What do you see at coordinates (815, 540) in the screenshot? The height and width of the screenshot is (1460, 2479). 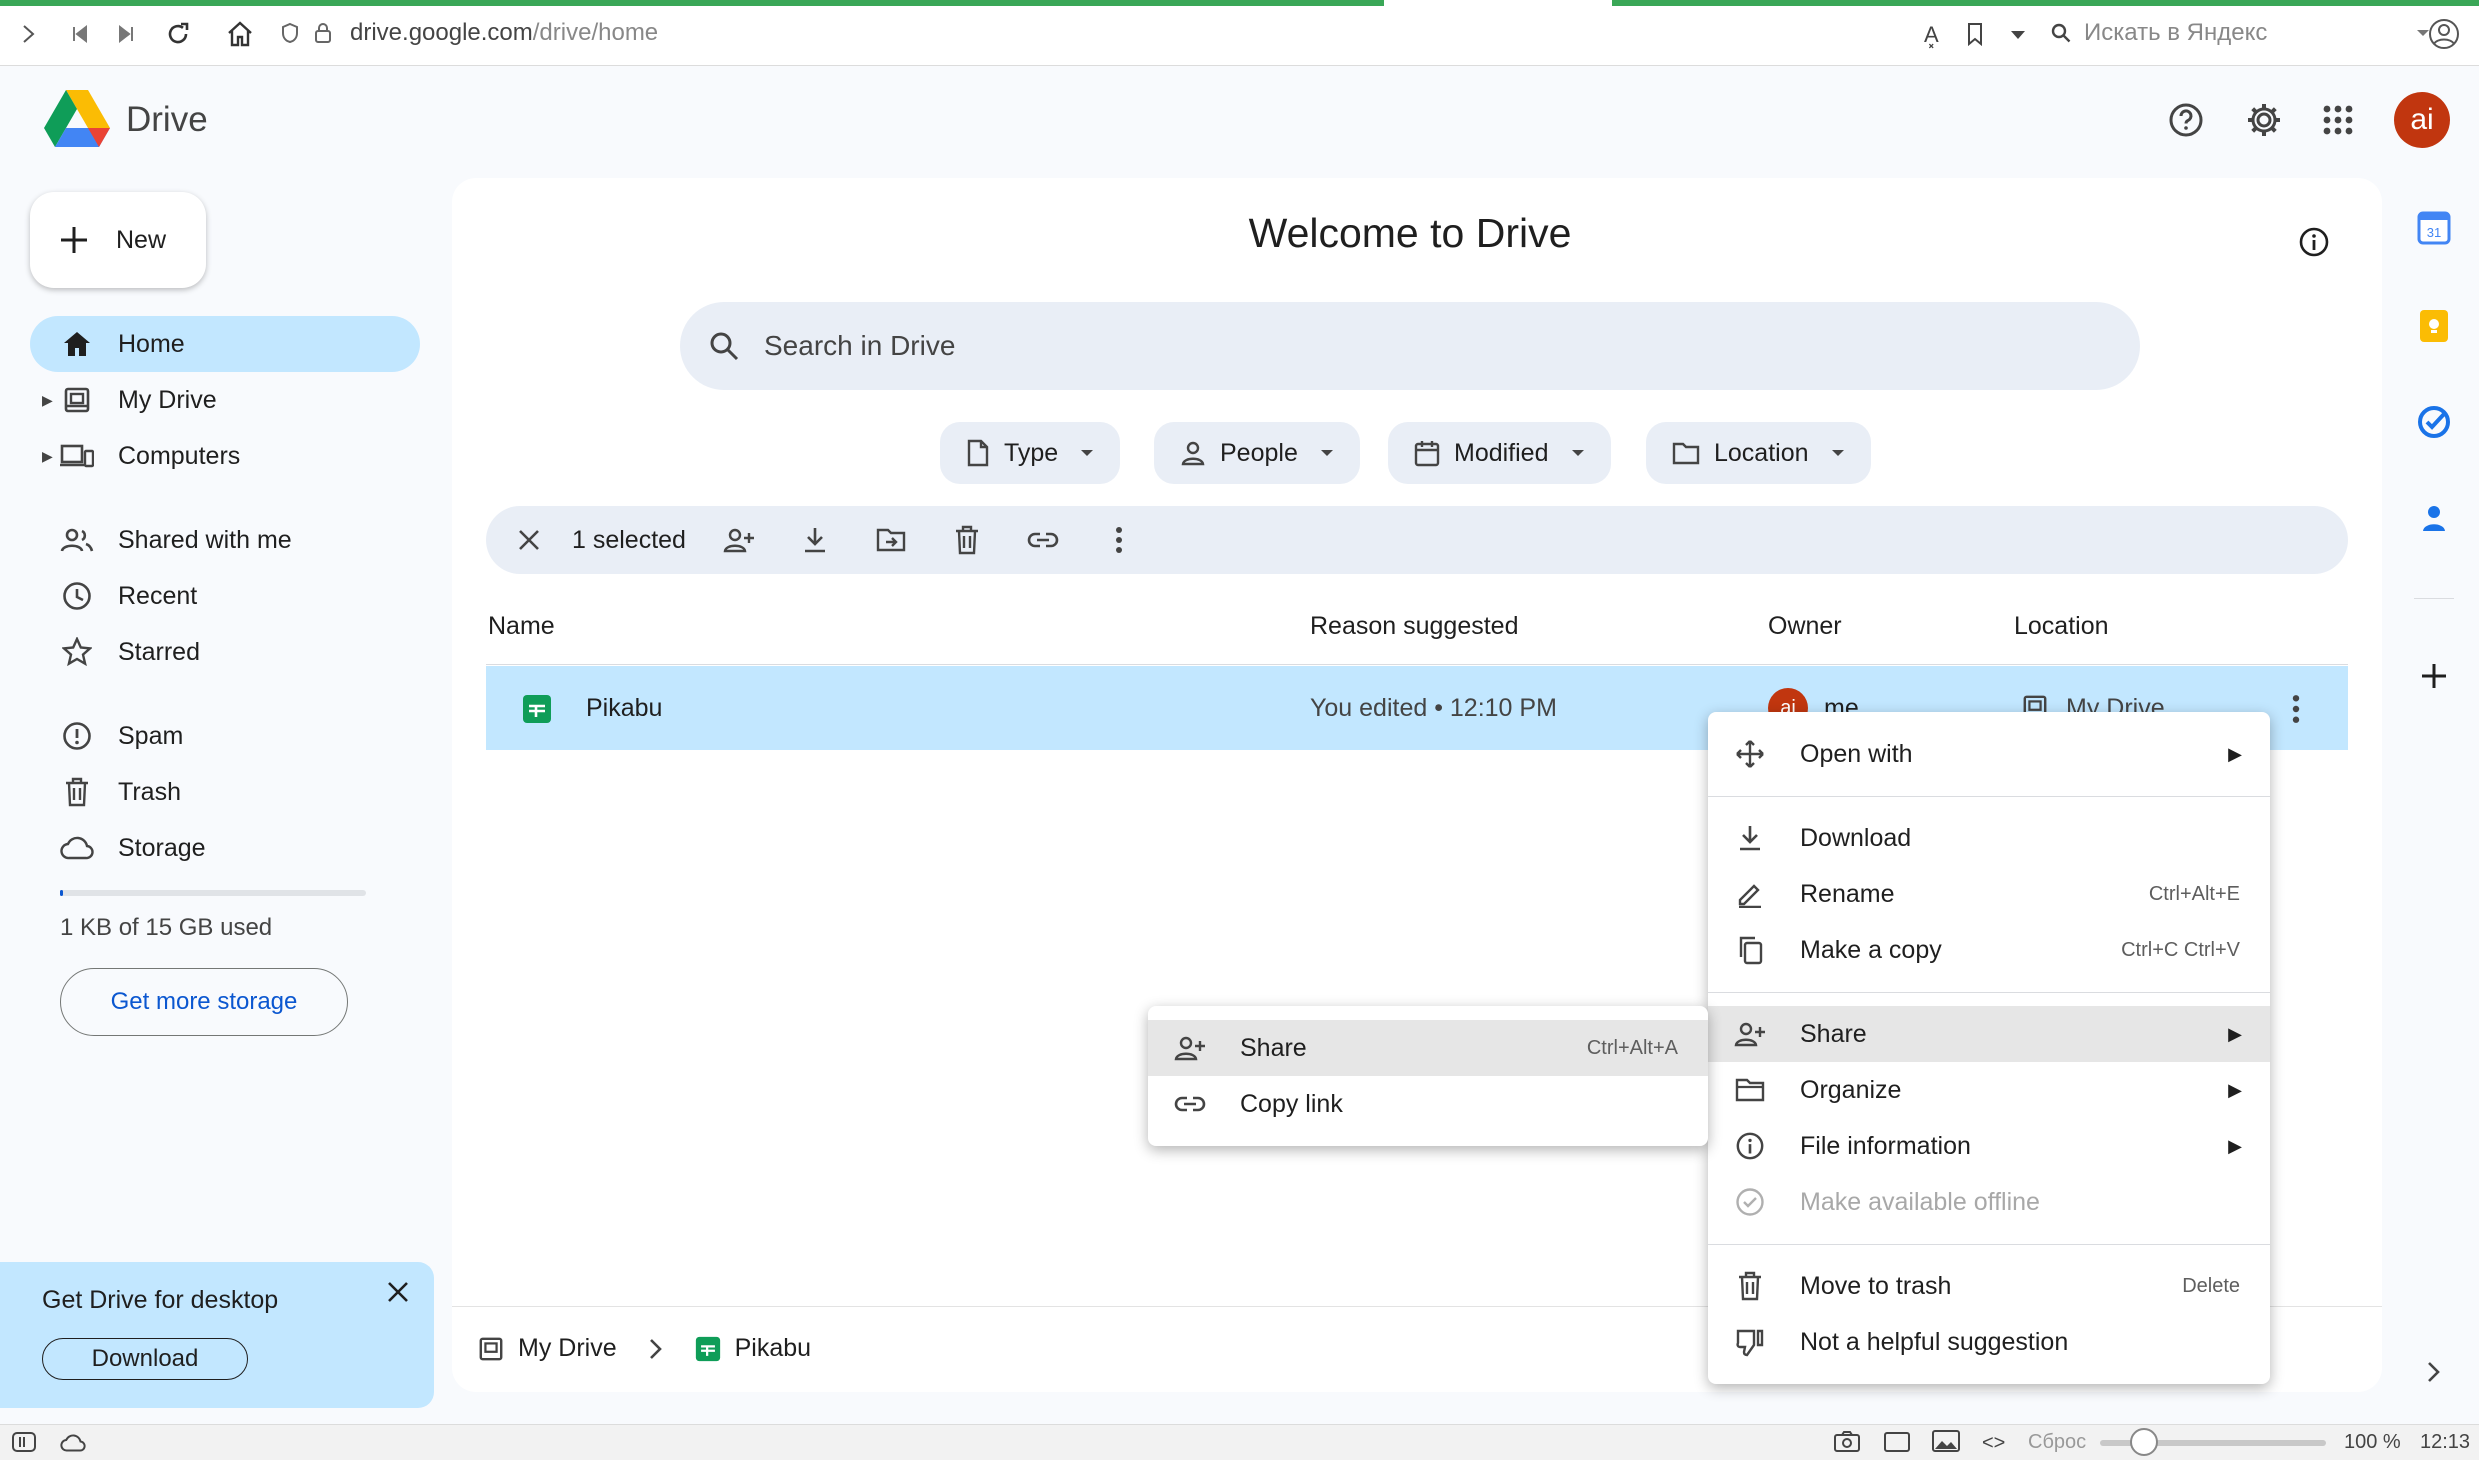 I see `download-icon` at bounding box center [815, 540].